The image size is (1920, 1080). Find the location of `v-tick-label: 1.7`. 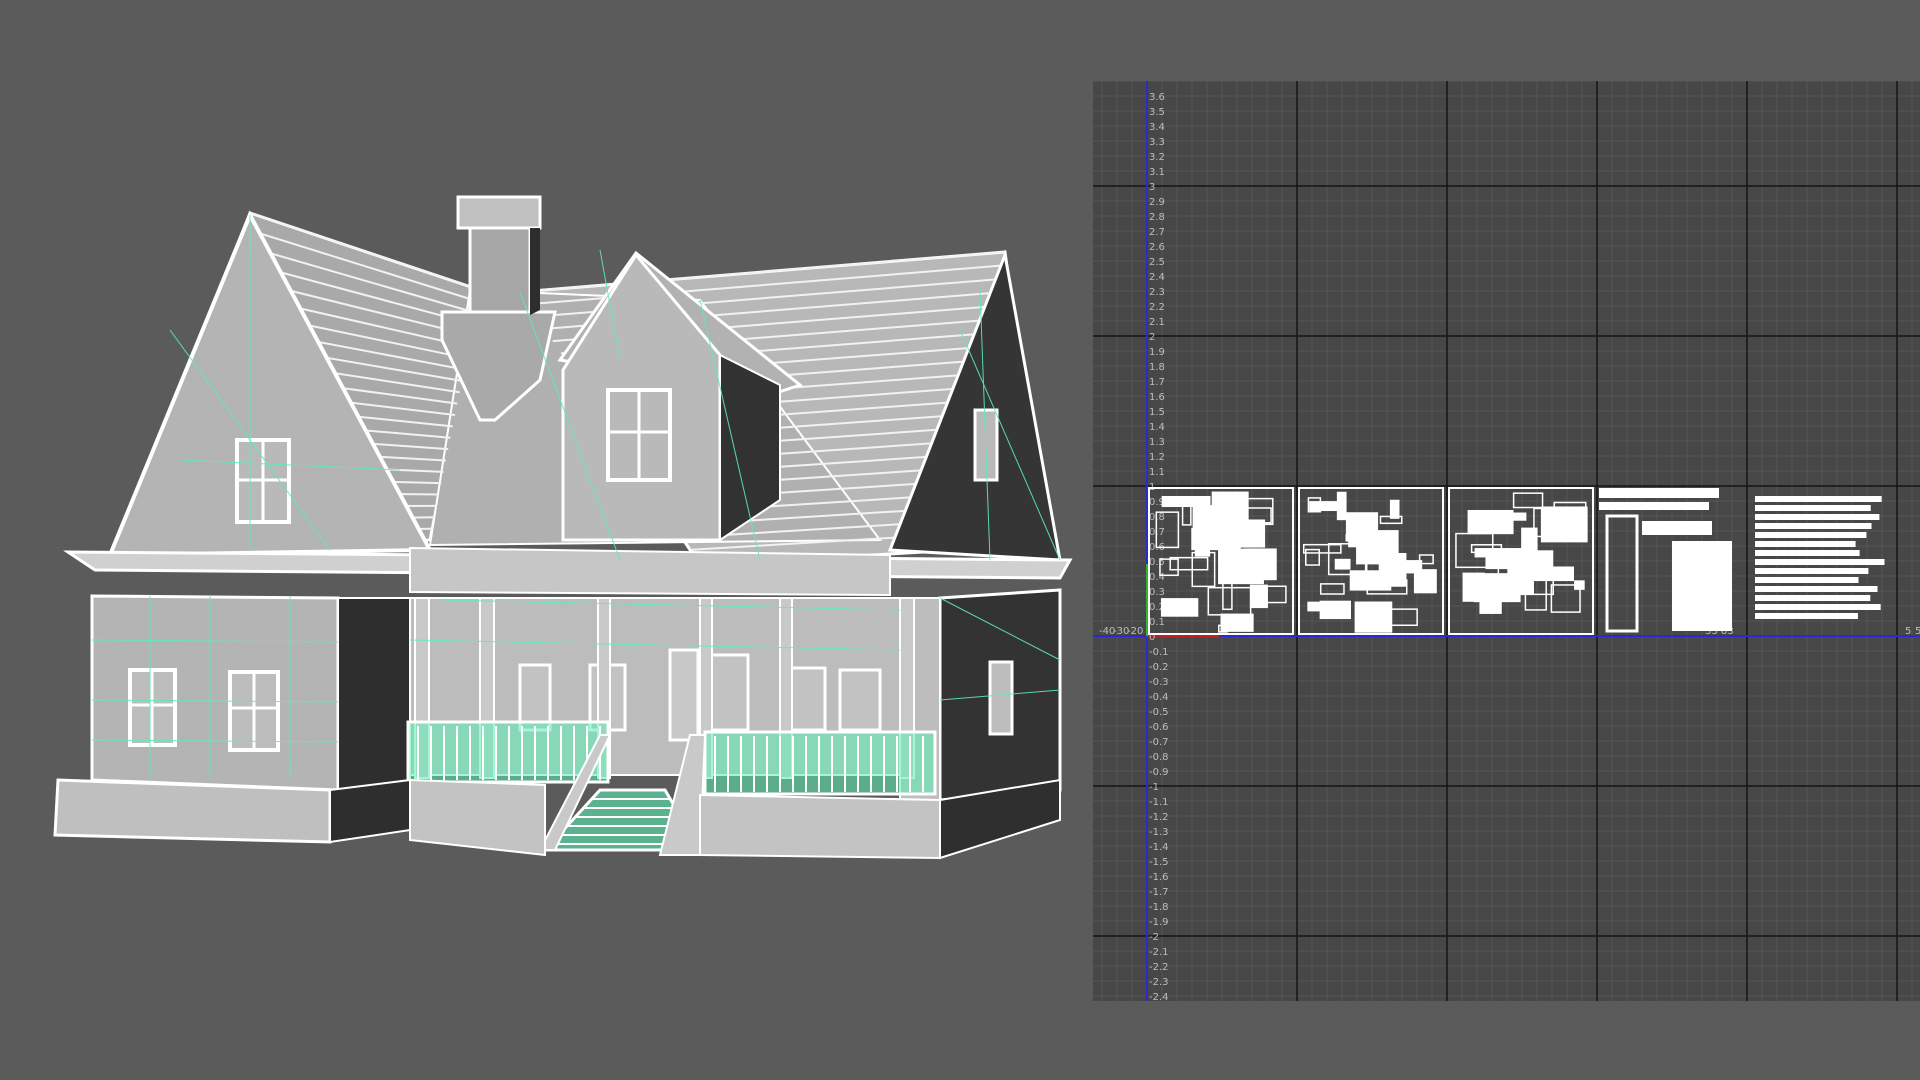

v-tick-label: 1.7 is located at coordinates (1157, 382).